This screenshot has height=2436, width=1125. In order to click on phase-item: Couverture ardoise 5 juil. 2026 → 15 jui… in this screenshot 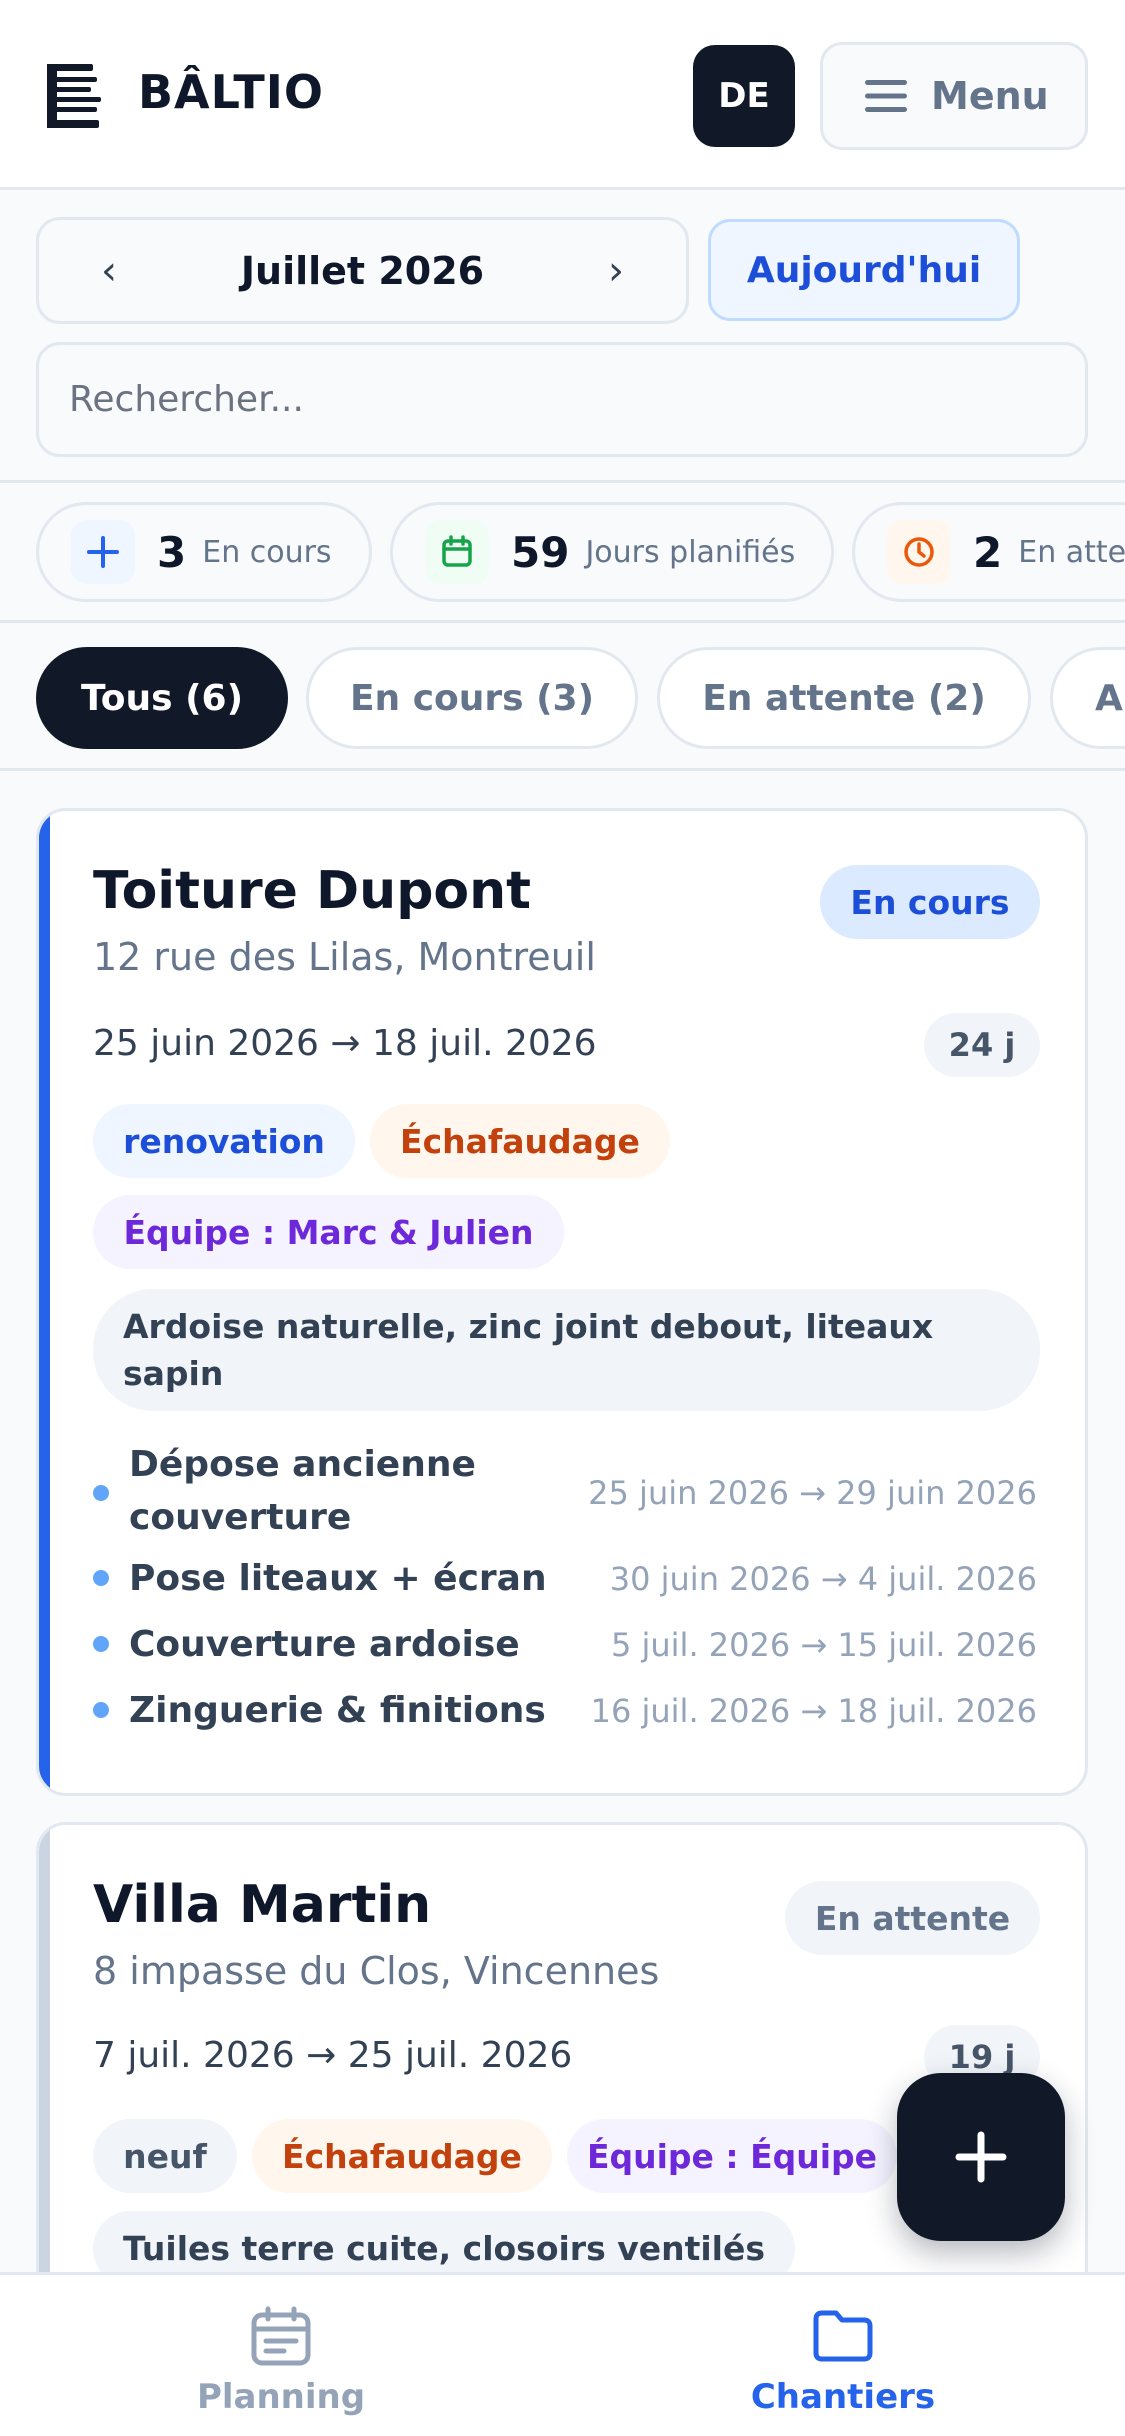, I will do `click(565, 1644)`.